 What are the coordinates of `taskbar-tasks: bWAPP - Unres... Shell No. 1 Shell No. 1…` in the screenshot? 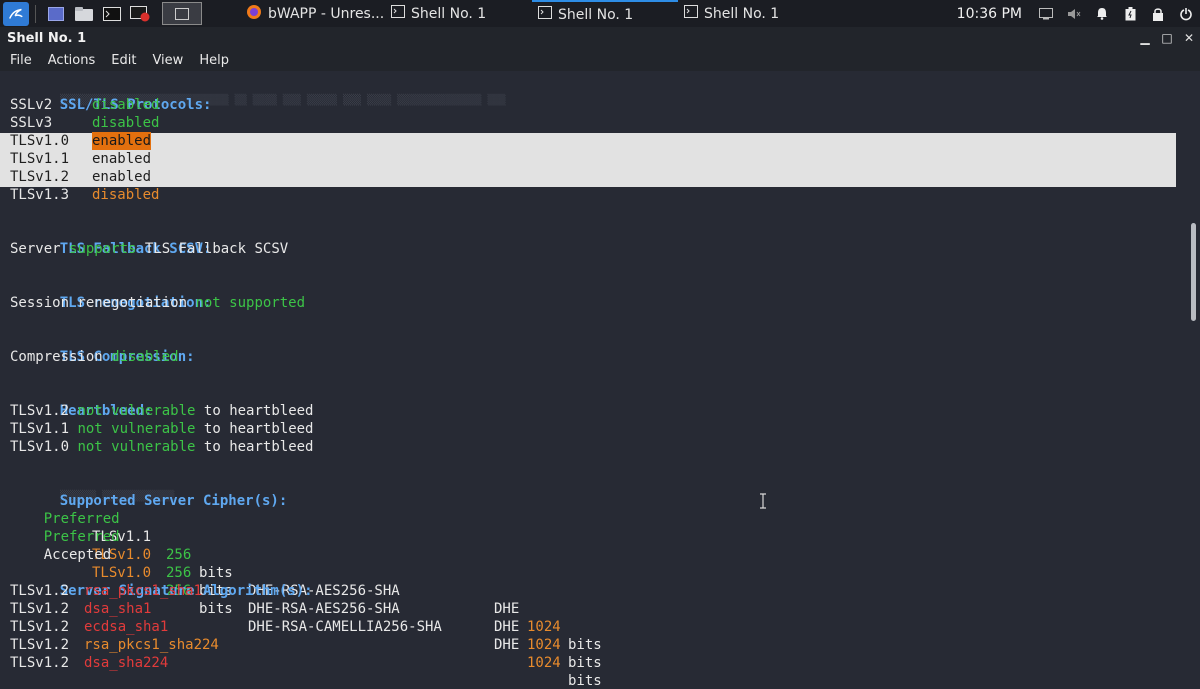 It's located at (532, 13).